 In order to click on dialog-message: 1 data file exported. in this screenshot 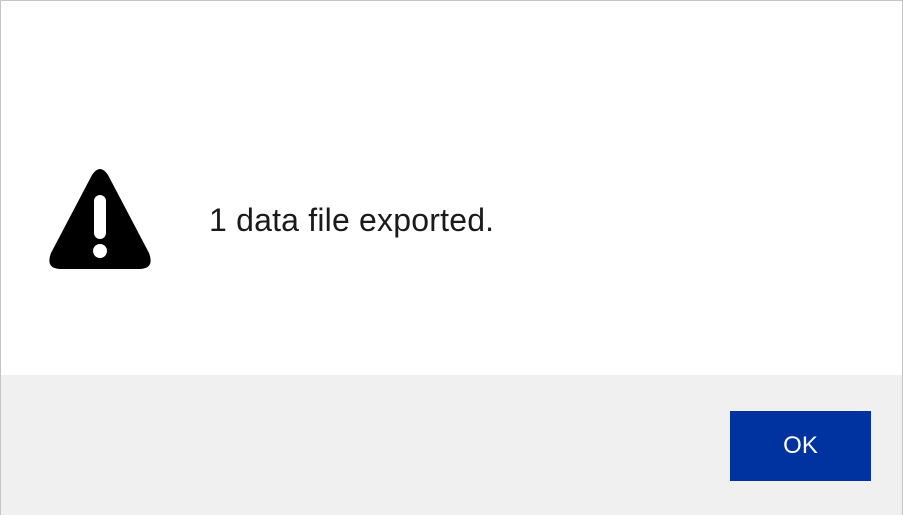, I will do `click(352, 220)`.